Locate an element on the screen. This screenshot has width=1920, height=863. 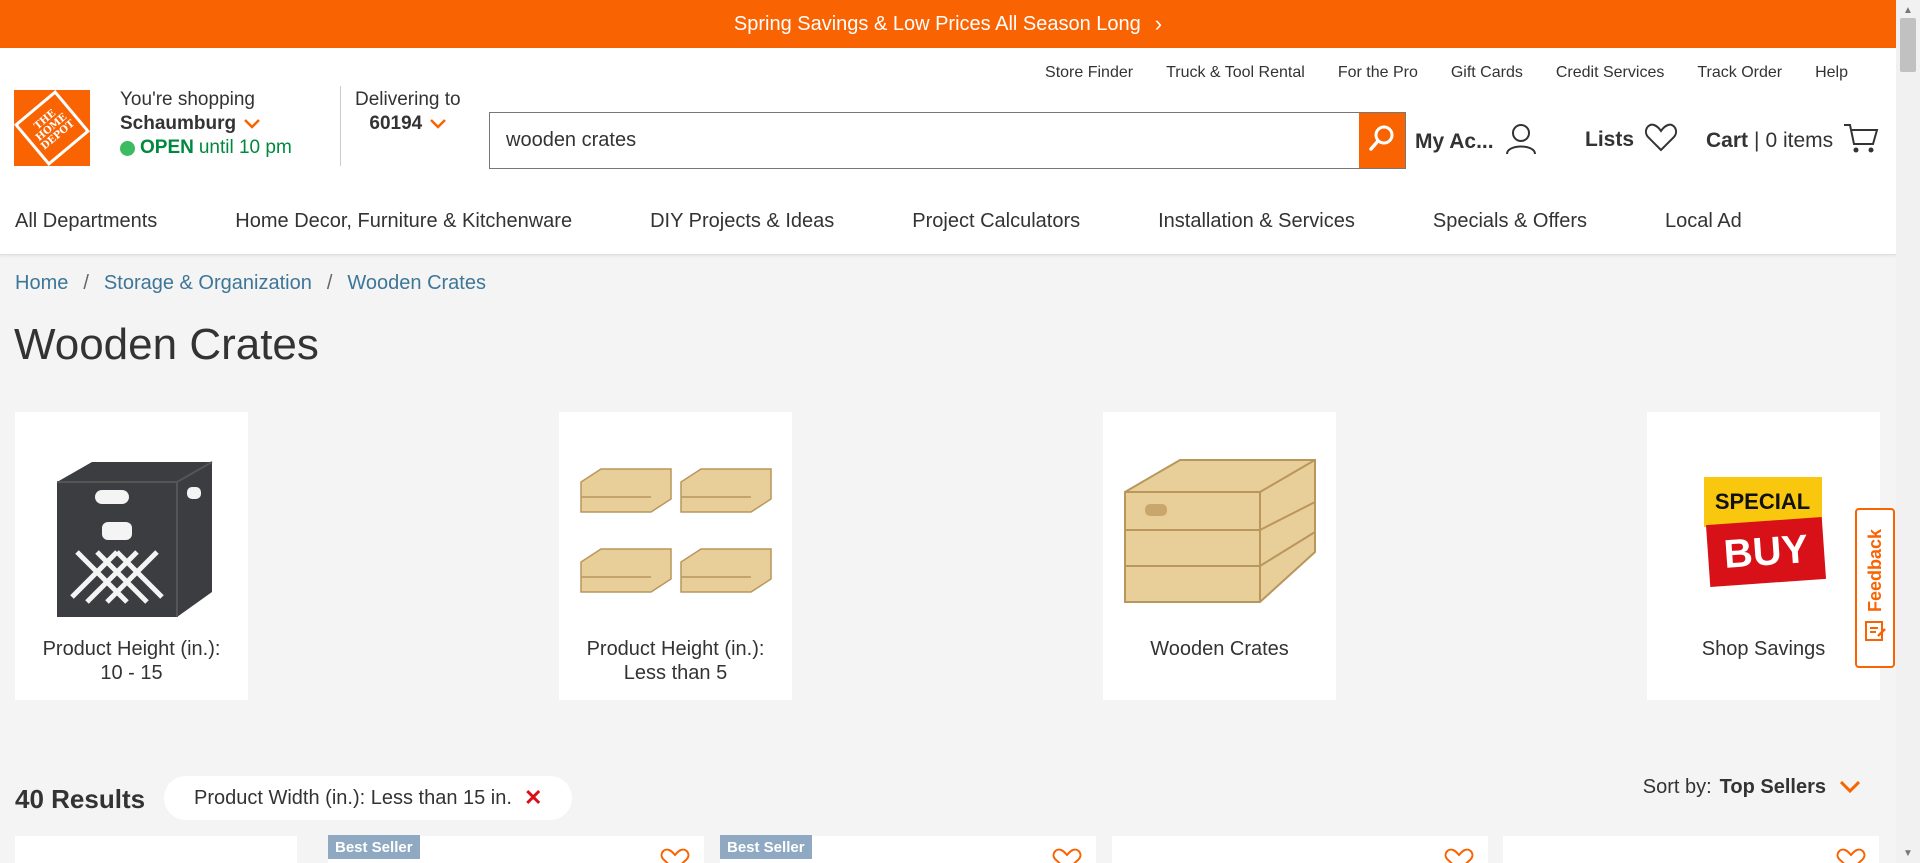
store-status: OPEN until 10 pm is located at coordinates (206, 148).